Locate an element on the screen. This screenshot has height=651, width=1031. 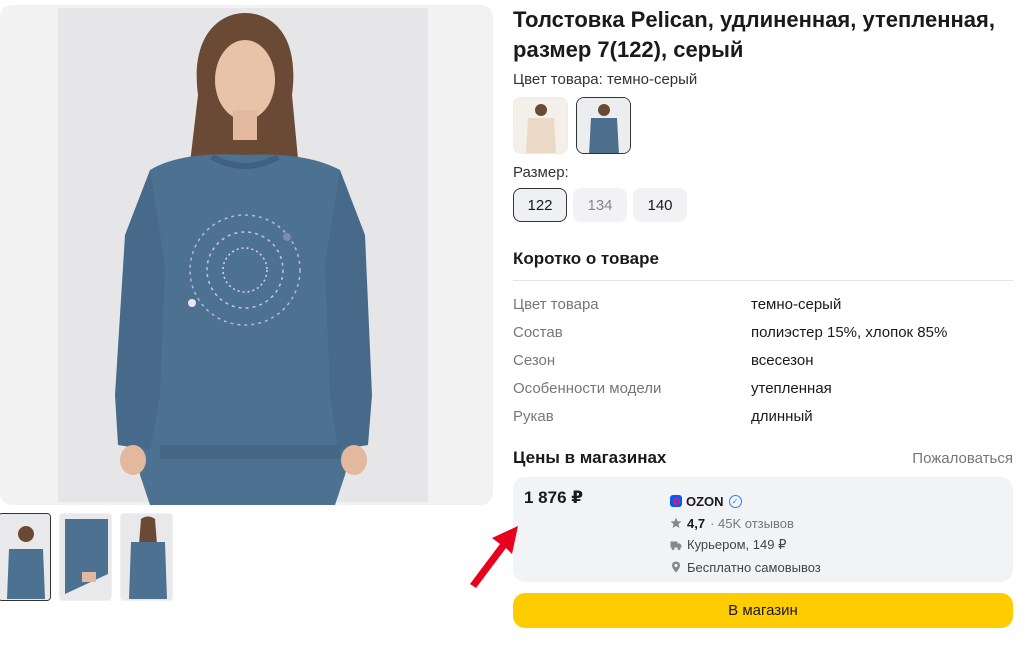
size-option-140: 140 is located at coordinates (660, 205).